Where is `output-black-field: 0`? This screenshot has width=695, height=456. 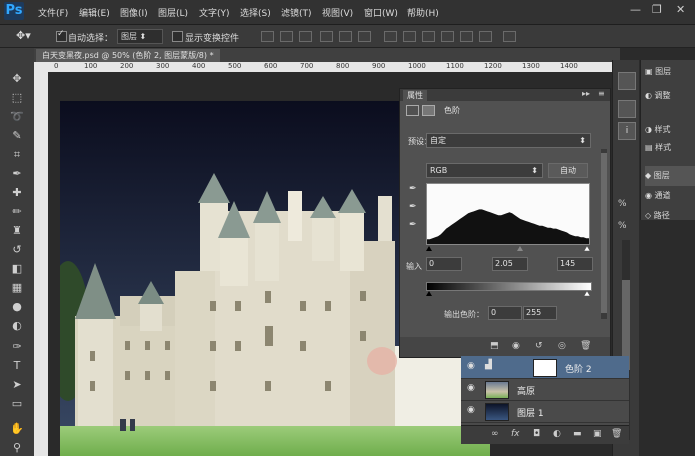 output-black-field: 0 is located at coordinates (505, 313).